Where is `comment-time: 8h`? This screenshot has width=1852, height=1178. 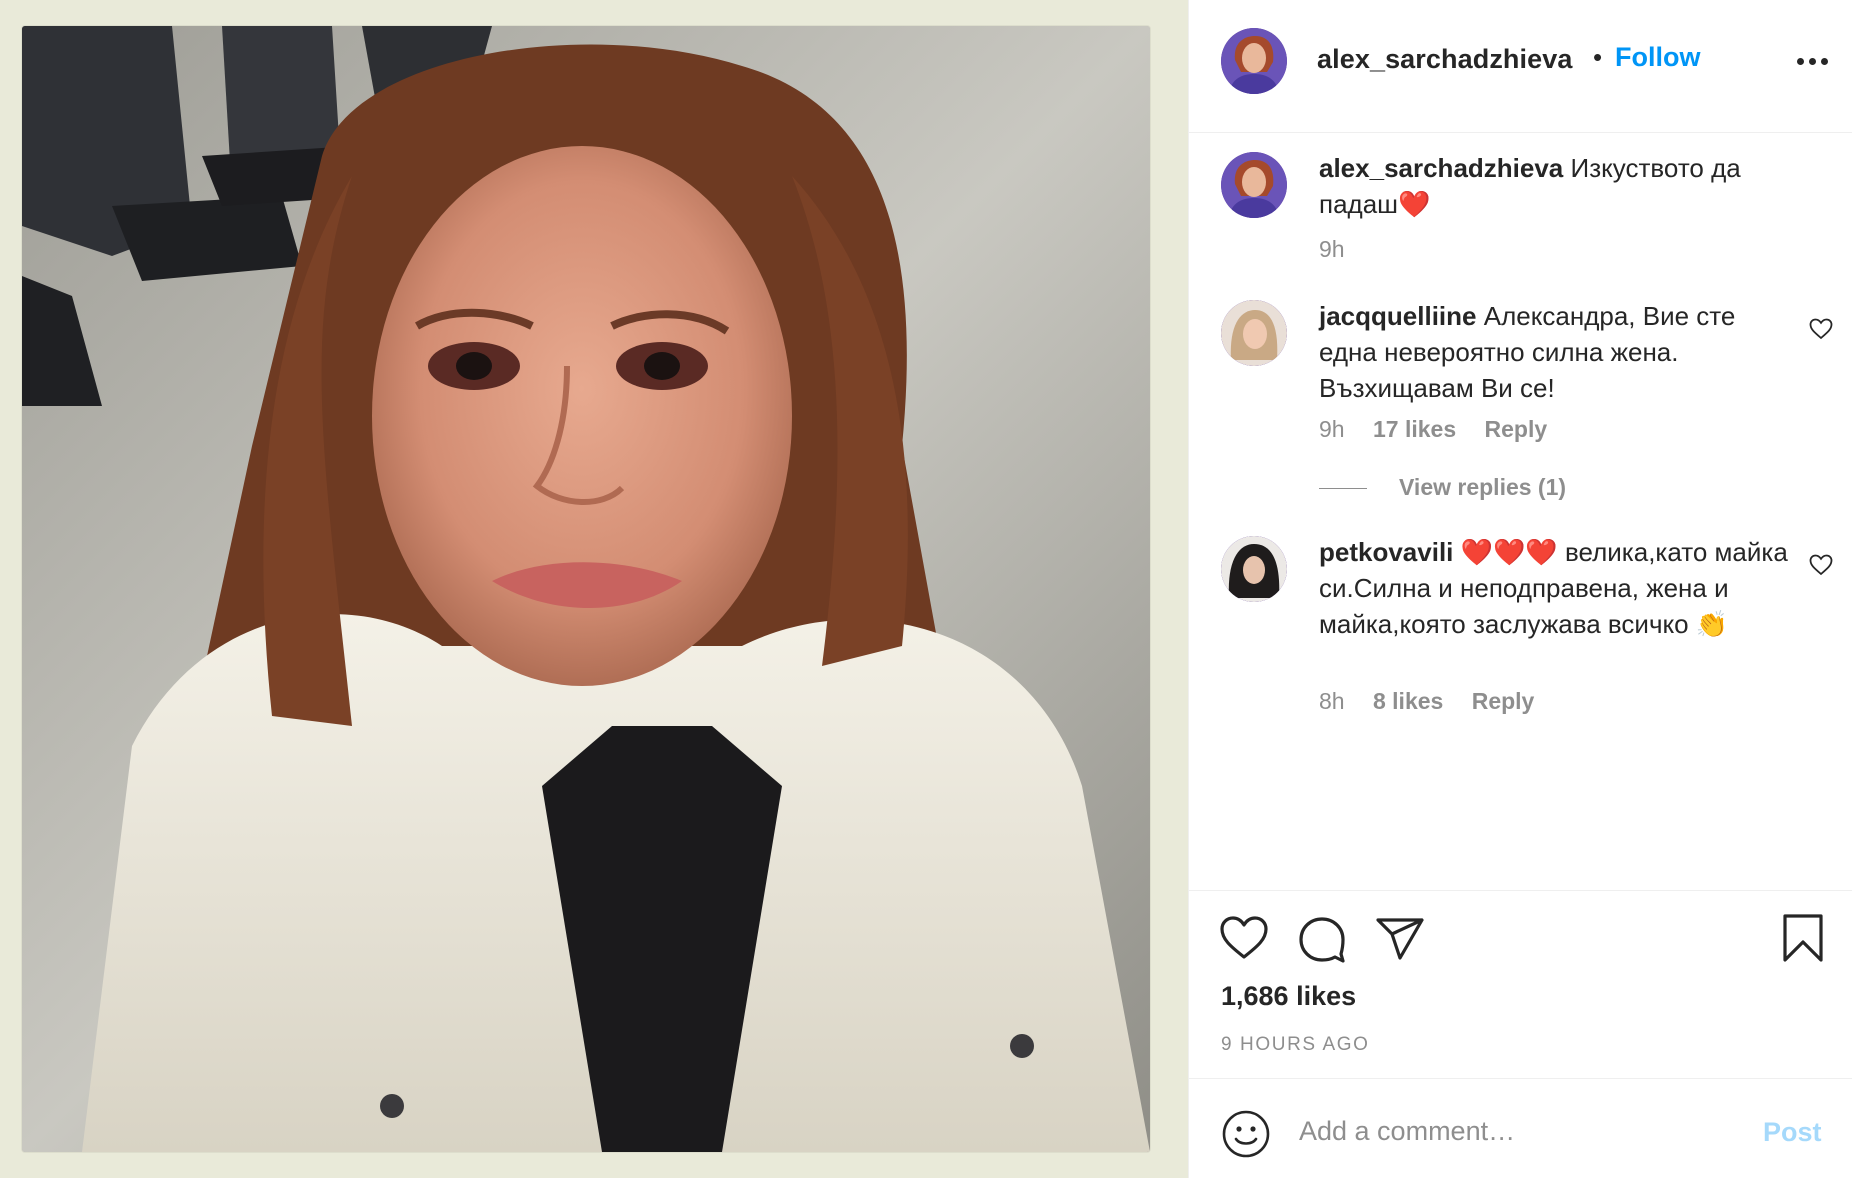
comment-time: 8h is located at coordinates (1332, 701).